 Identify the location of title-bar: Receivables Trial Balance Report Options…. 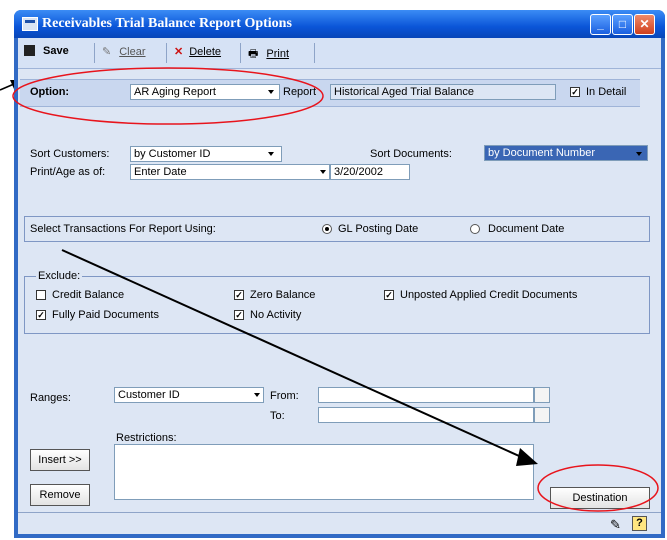
(339, 24).